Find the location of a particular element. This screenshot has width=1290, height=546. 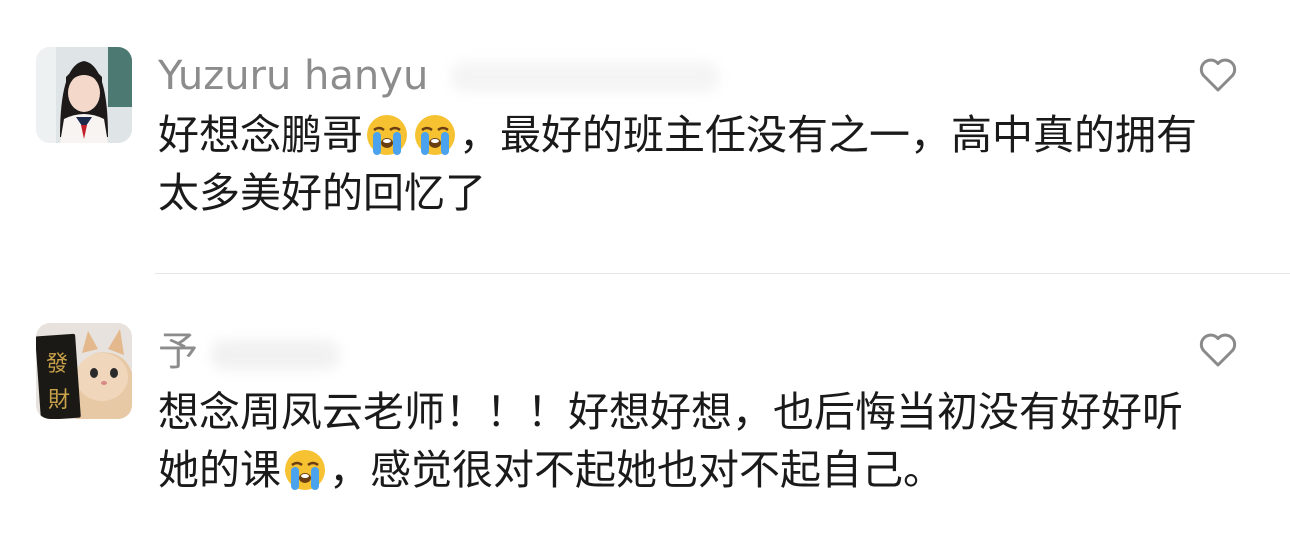

avatar: 發 財 is located at coordinates (84, 371).